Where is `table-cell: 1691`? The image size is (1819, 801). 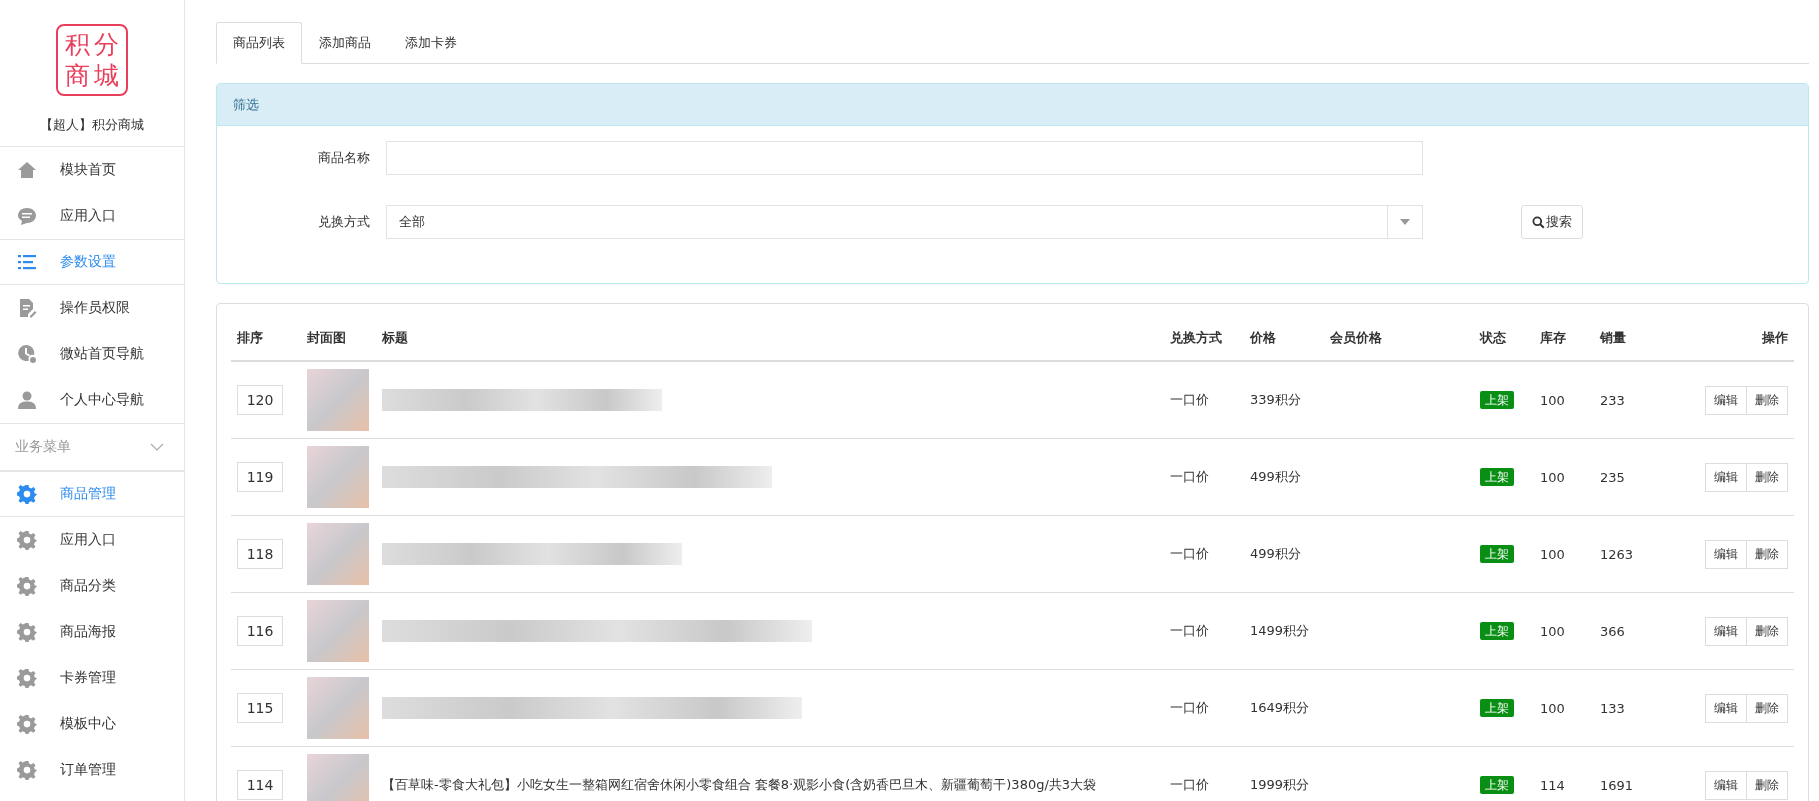 table-cell: 1691 is located at coordinates (1617, 785).